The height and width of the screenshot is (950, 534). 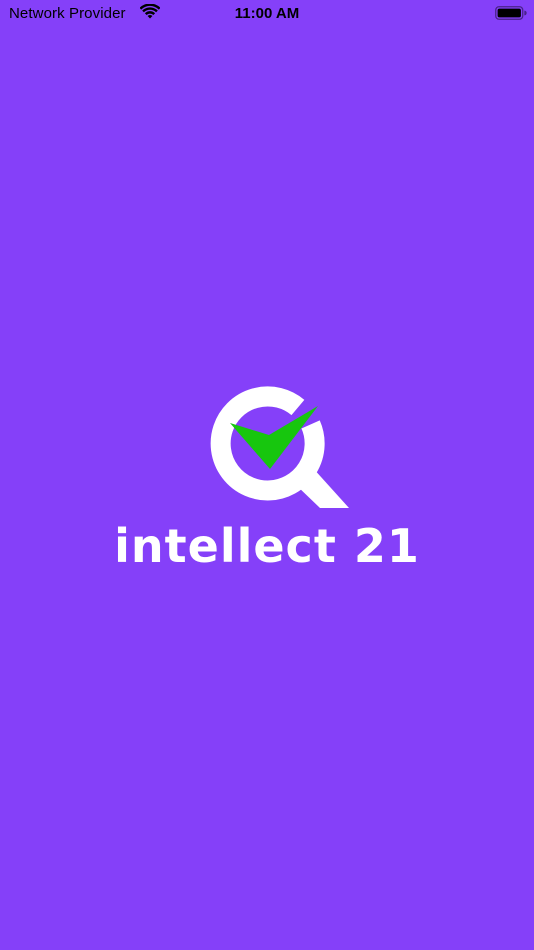 I want to click on battery-fill, so click(x=509, y=13).